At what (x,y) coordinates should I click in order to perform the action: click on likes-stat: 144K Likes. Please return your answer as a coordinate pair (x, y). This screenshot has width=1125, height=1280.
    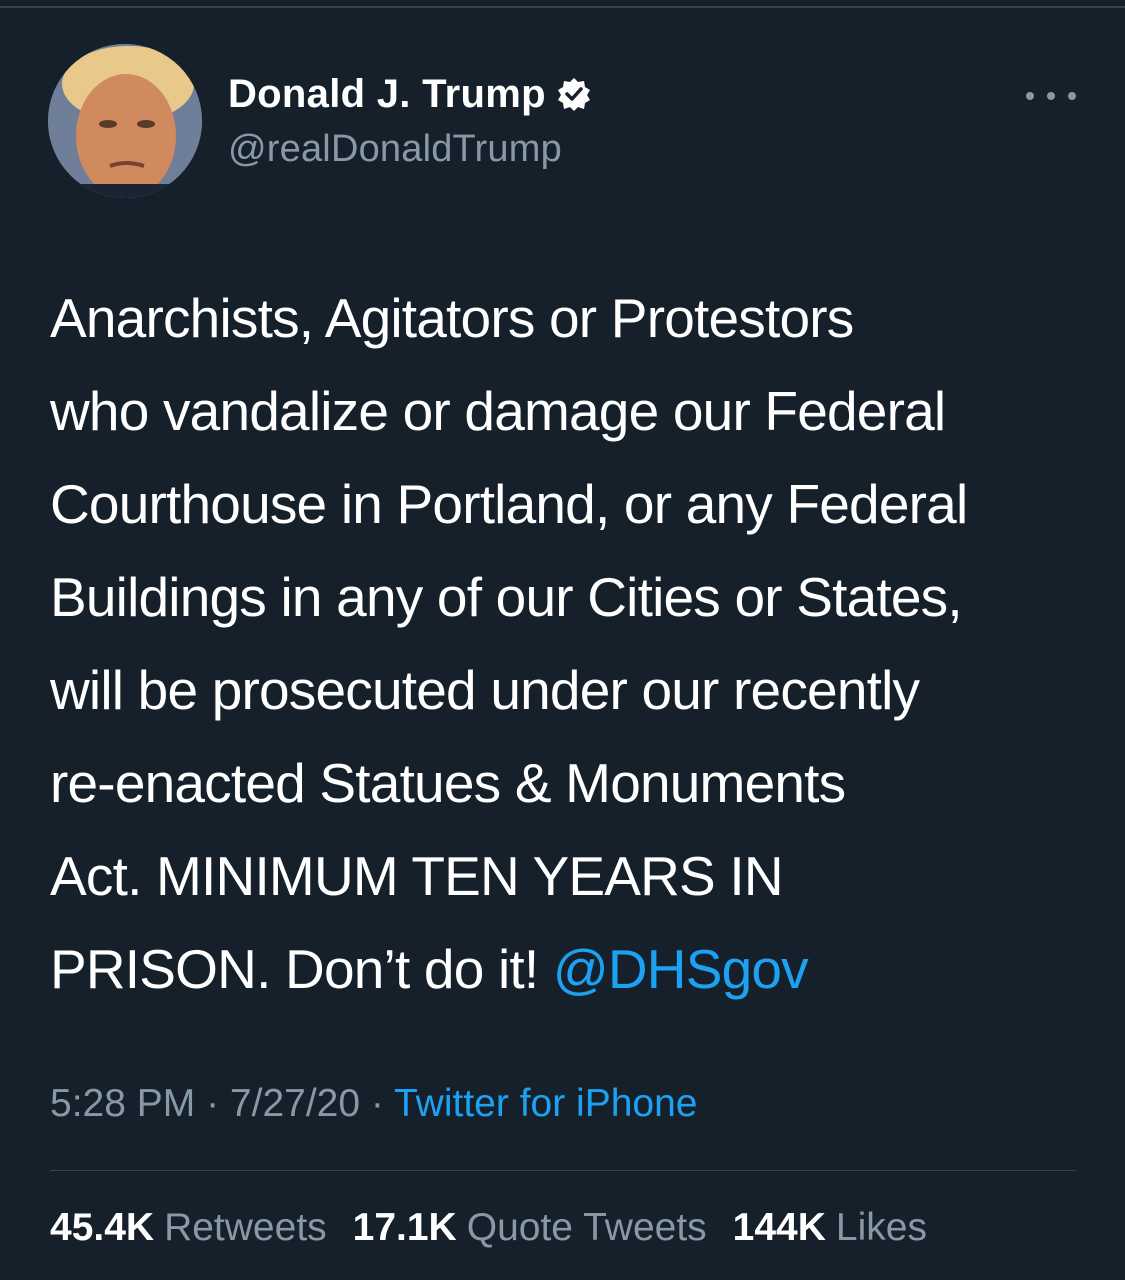
    Looking at the image, I should click on (830, 1228).